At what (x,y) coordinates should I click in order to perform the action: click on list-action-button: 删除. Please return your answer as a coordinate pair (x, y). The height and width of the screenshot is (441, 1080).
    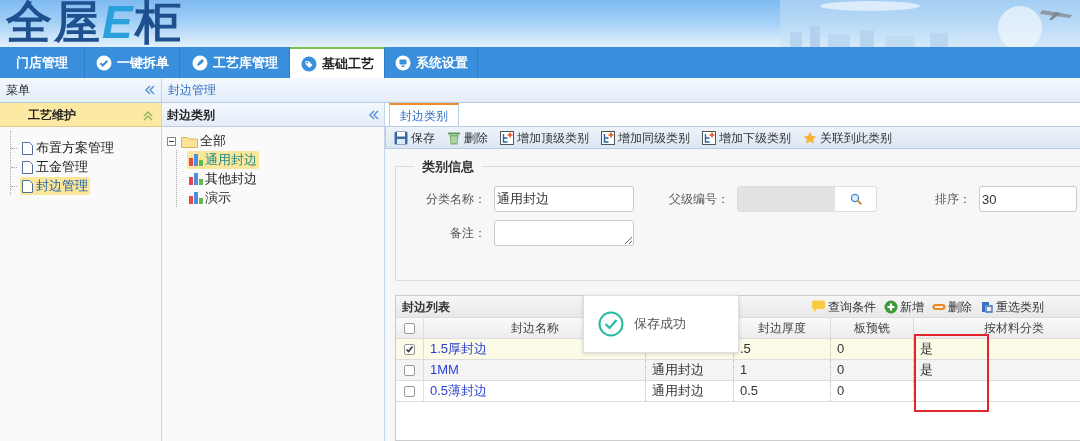
    Looking at the image, I should click on (952, 306).